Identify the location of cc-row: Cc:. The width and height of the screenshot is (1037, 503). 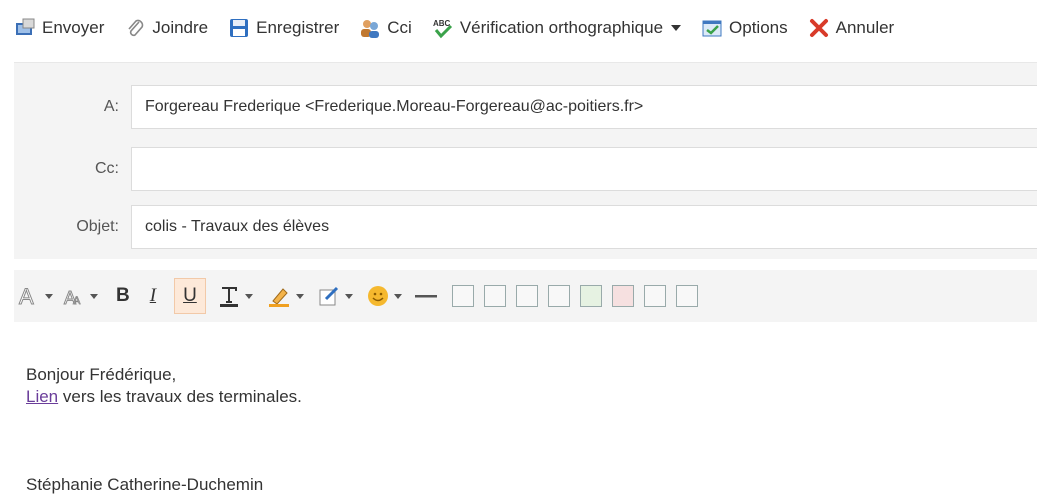
(525, 169).